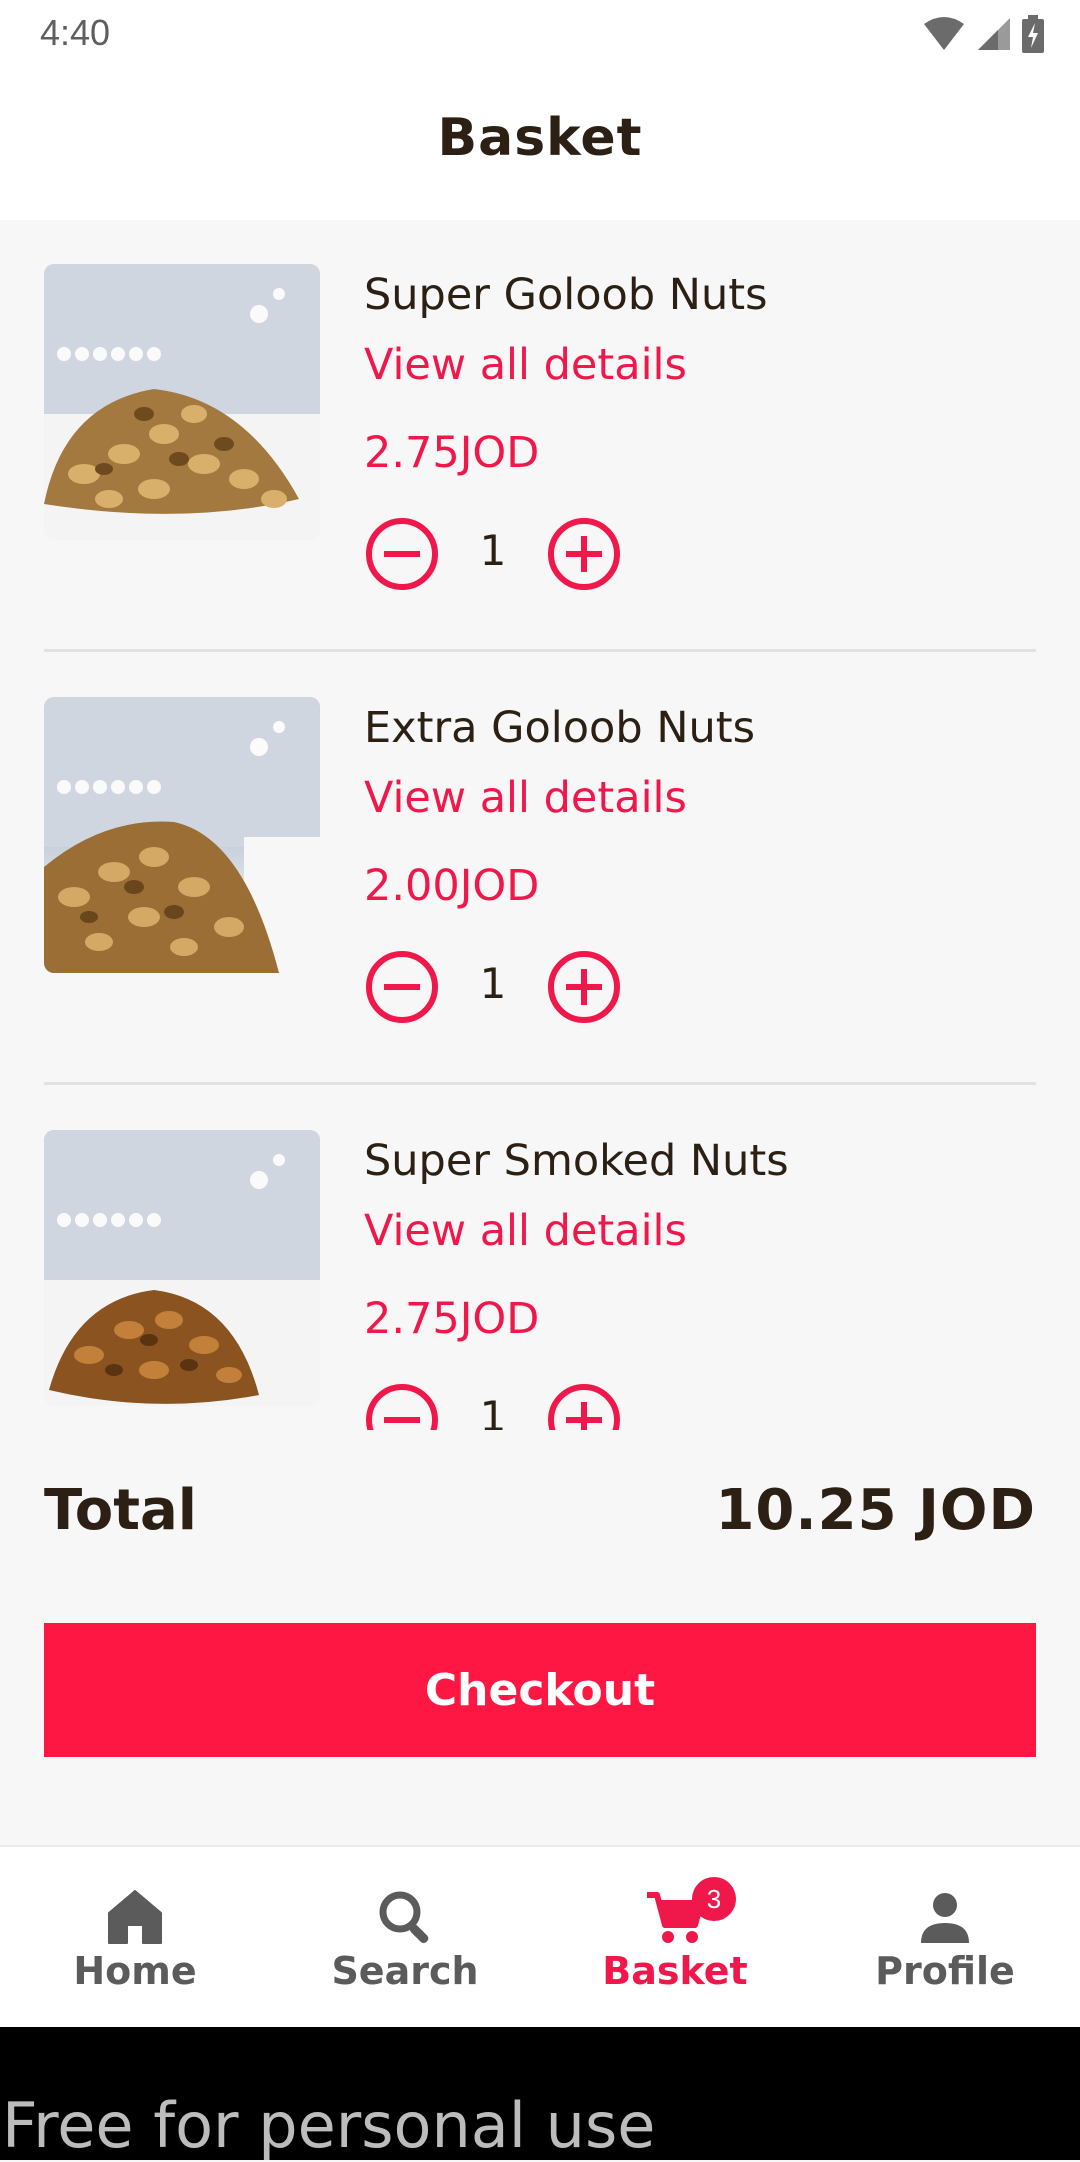 This screenshot has width=1080, height=2162. I want to click on nav-label: Basket, so click(675, 1971).